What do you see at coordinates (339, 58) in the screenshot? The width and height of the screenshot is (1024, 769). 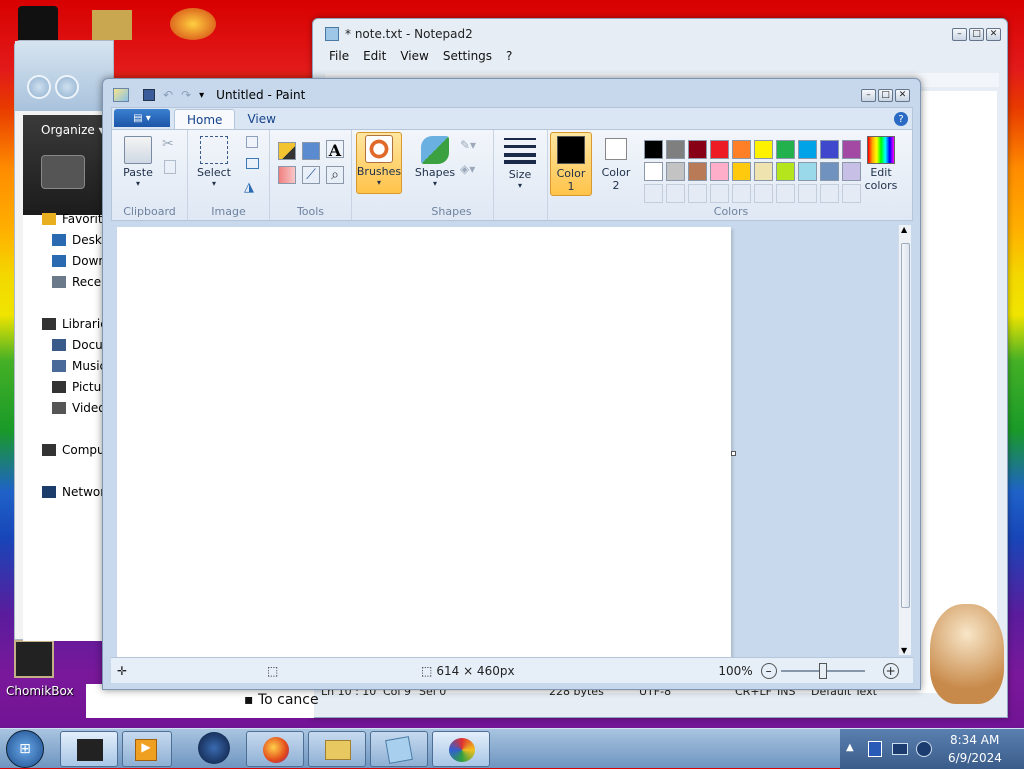 I see `notepad-menu-file: File` at bounding box center [339, 58].